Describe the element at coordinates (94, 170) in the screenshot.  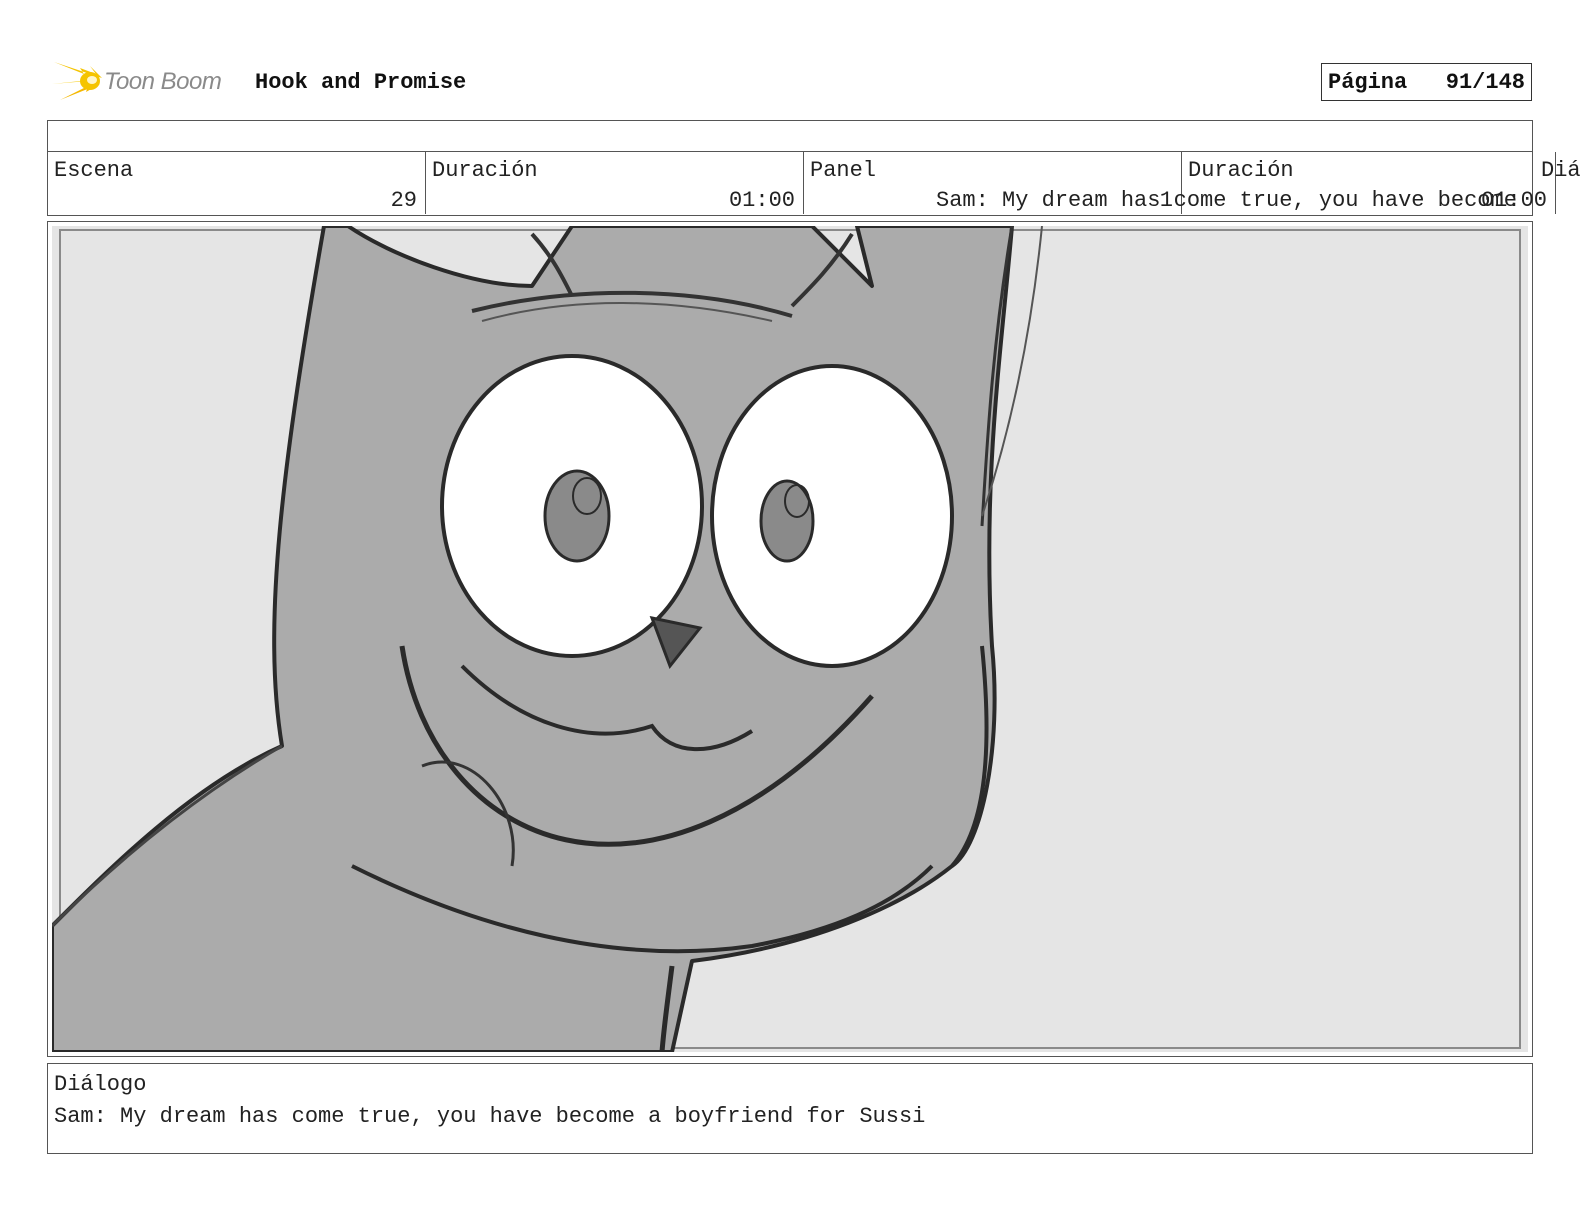
I see `scene-label: Escena` at that location.